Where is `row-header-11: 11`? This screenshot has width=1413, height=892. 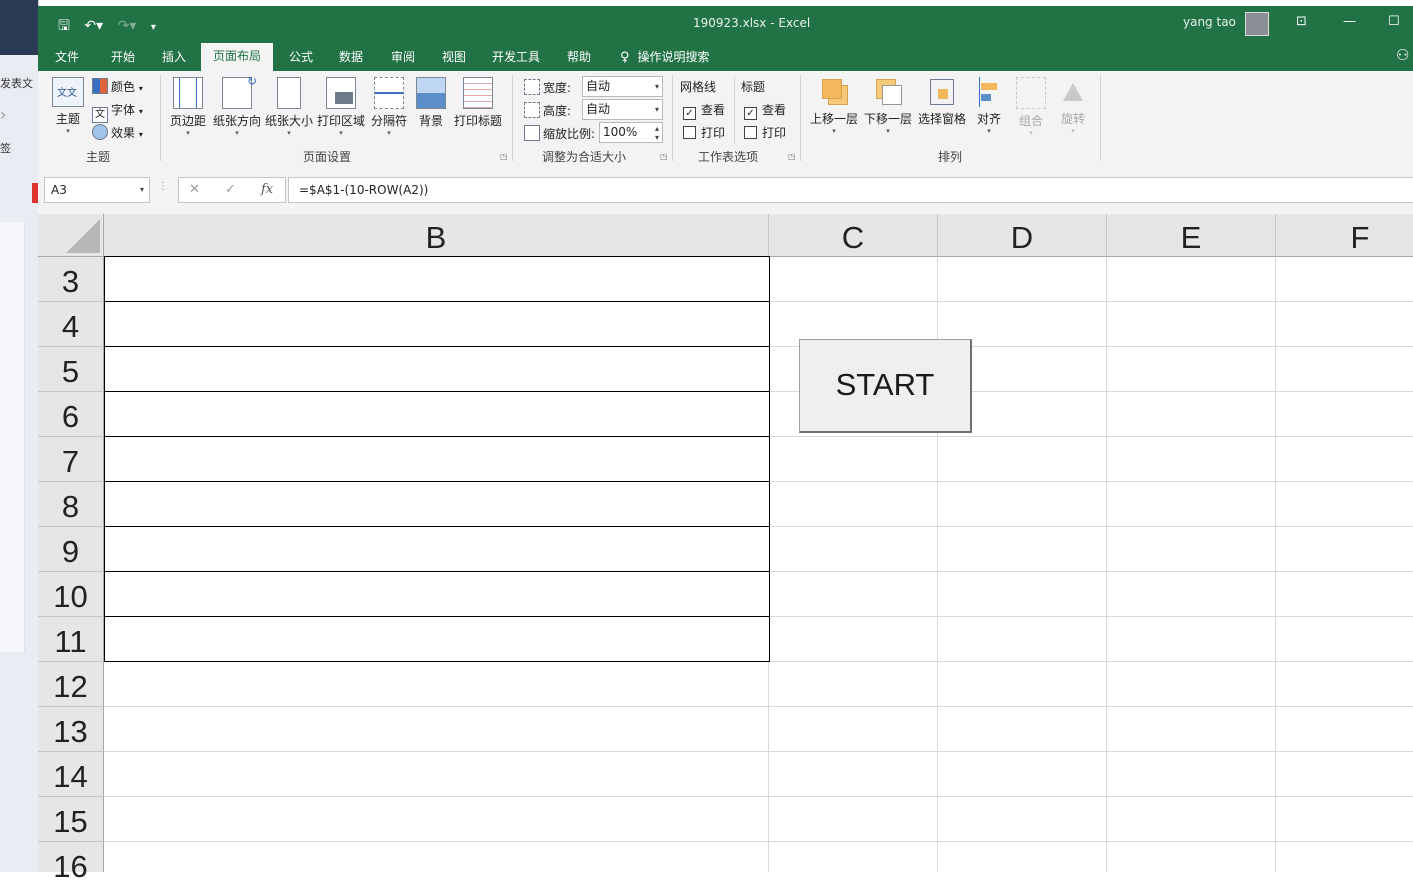
row-header-11: 11 is located at coordinates (71, 639).